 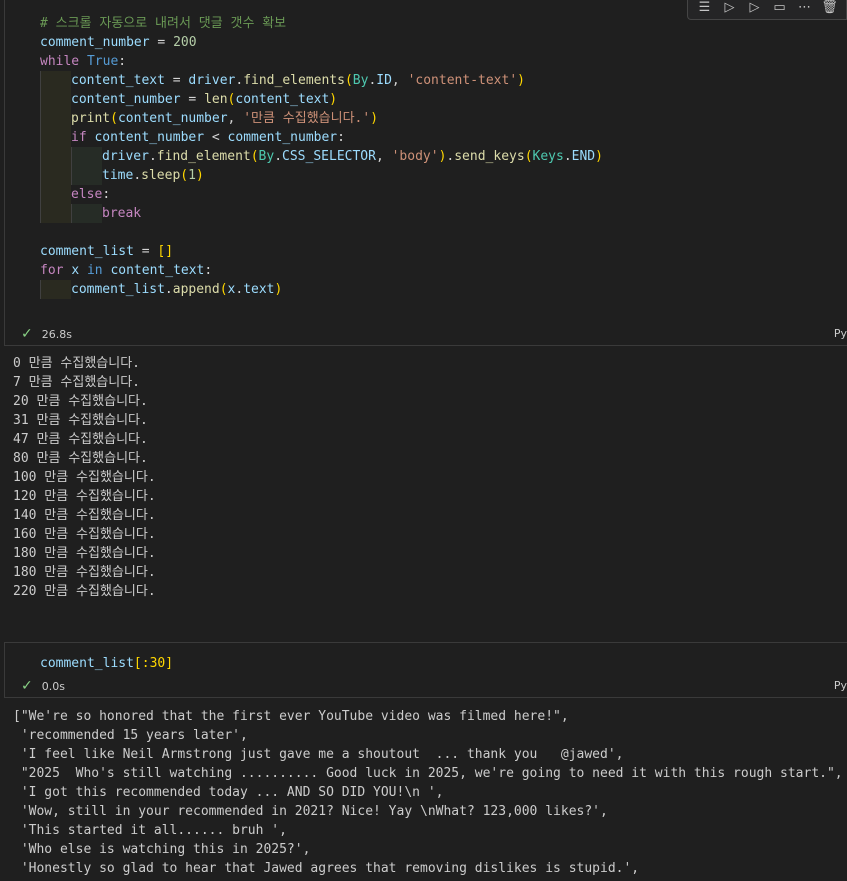 What do you see at coordinates (805, 8) in the screenshot?
I see `more-icon: ⋯` at bounding box center [805, 8].